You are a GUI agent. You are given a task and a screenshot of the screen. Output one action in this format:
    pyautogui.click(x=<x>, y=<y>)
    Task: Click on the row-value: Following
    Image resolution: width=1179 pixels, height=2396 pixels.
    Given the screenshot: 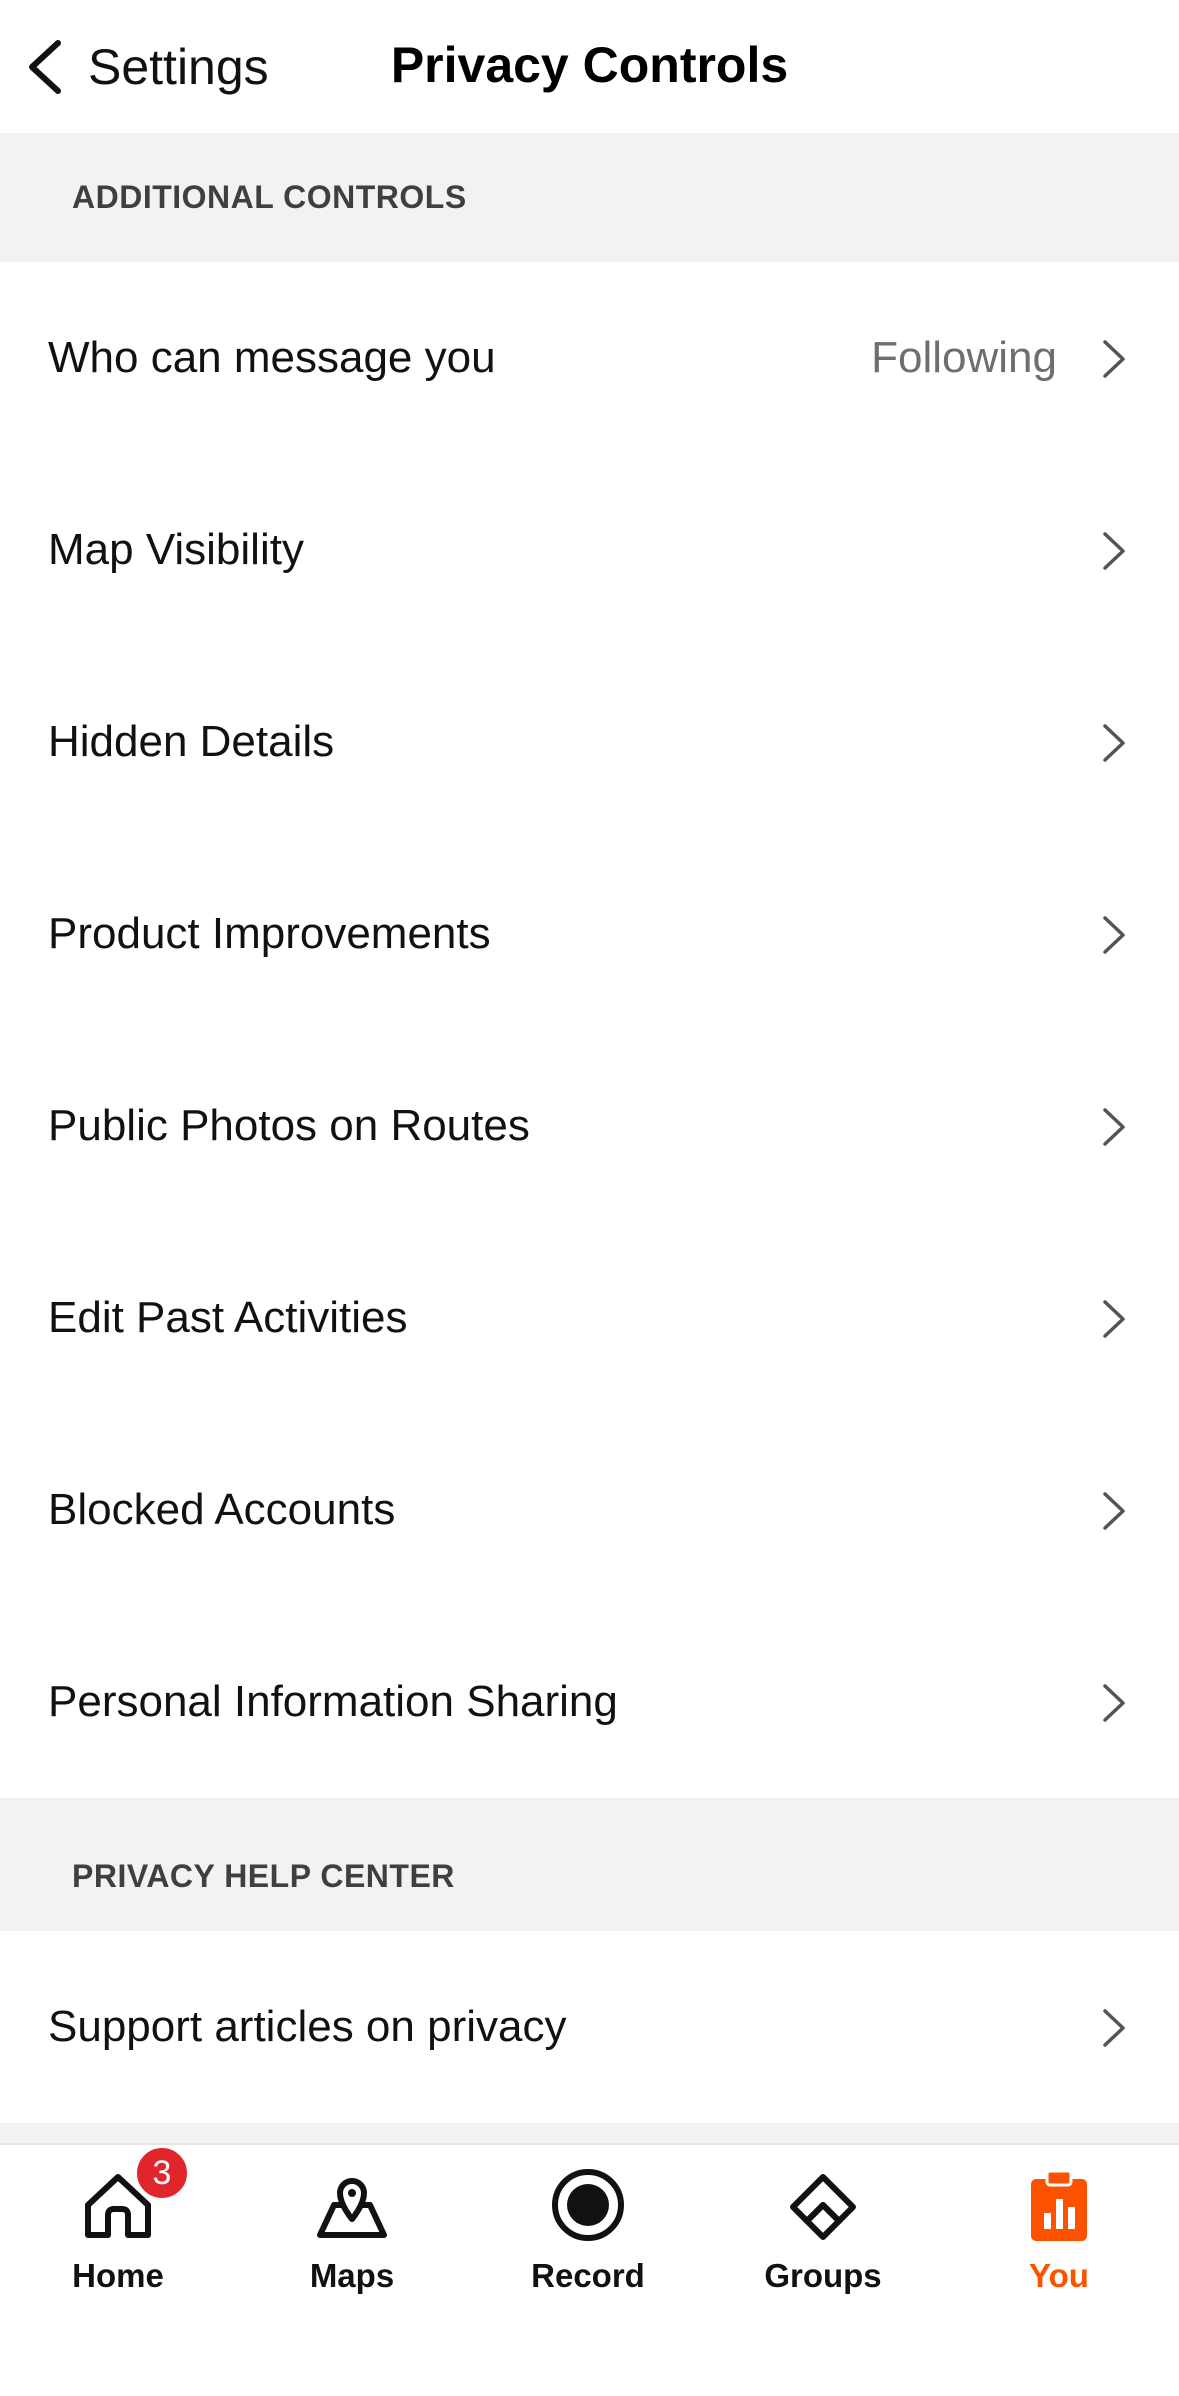 What is the action you would take?
    pyautogui.click(x=964, y=357)
    